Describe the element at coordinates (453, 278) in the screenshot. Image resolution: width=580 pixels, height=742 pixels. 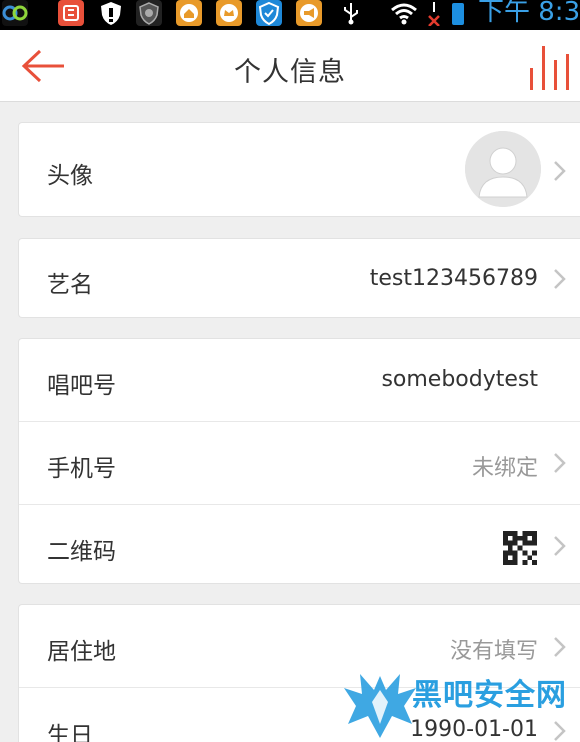
I see `stage-name-value: test123456789` at that location.